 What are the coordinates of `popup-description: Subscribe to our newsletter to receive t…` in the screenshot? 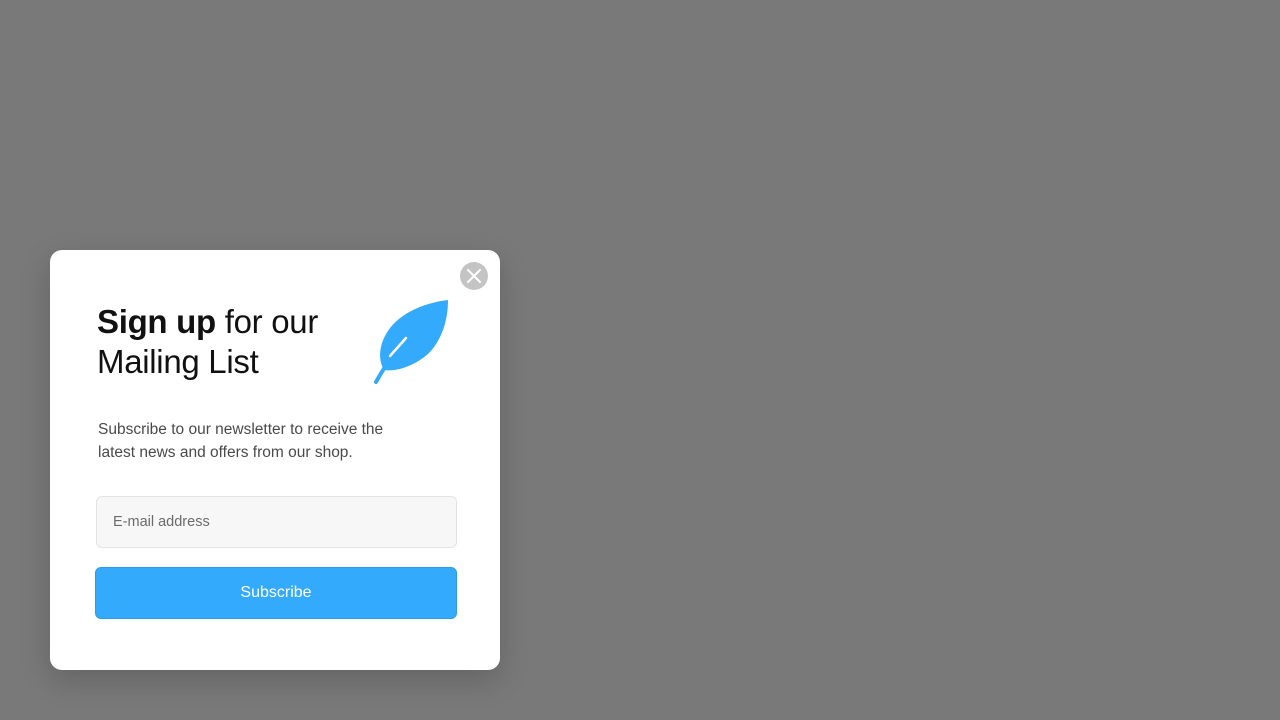 It's located at (241, 441).